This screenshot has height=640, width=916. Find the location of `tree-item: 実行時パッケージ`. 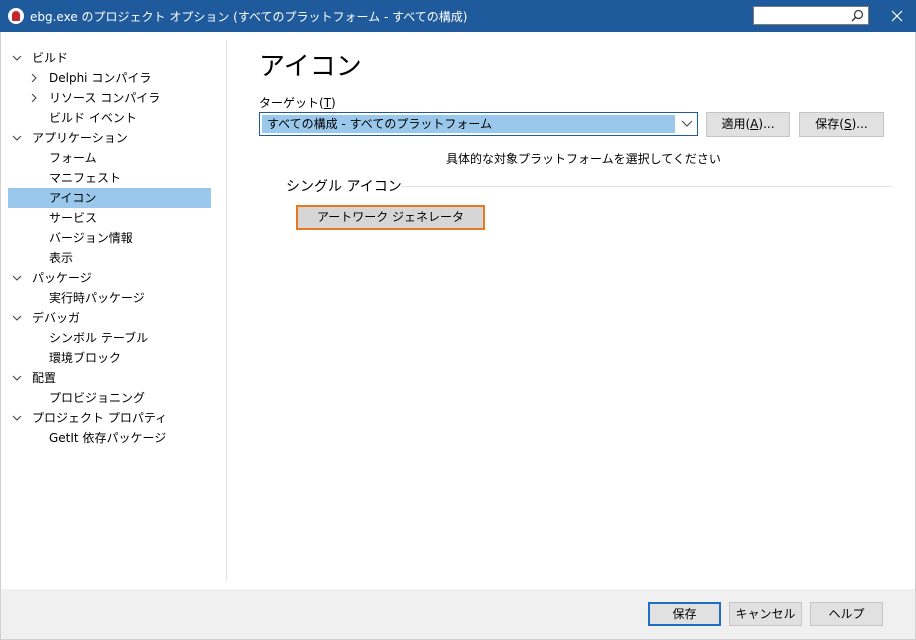

tree-item: 実行時パッケージ is located at coordinates (113, 298).